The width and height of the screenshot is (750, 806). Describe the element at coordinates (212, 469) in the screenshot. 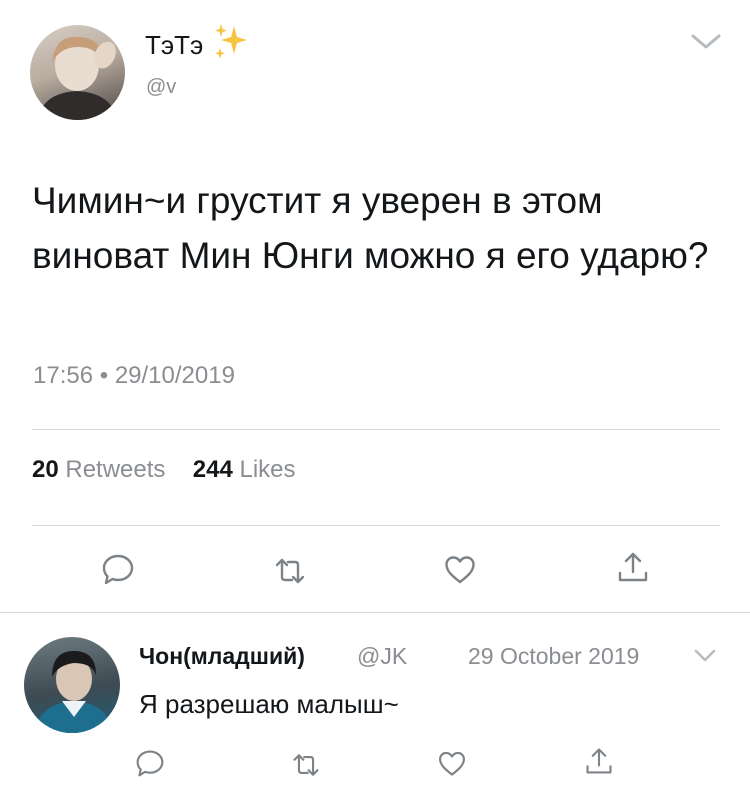

I see `likes-count: 244` at that location.